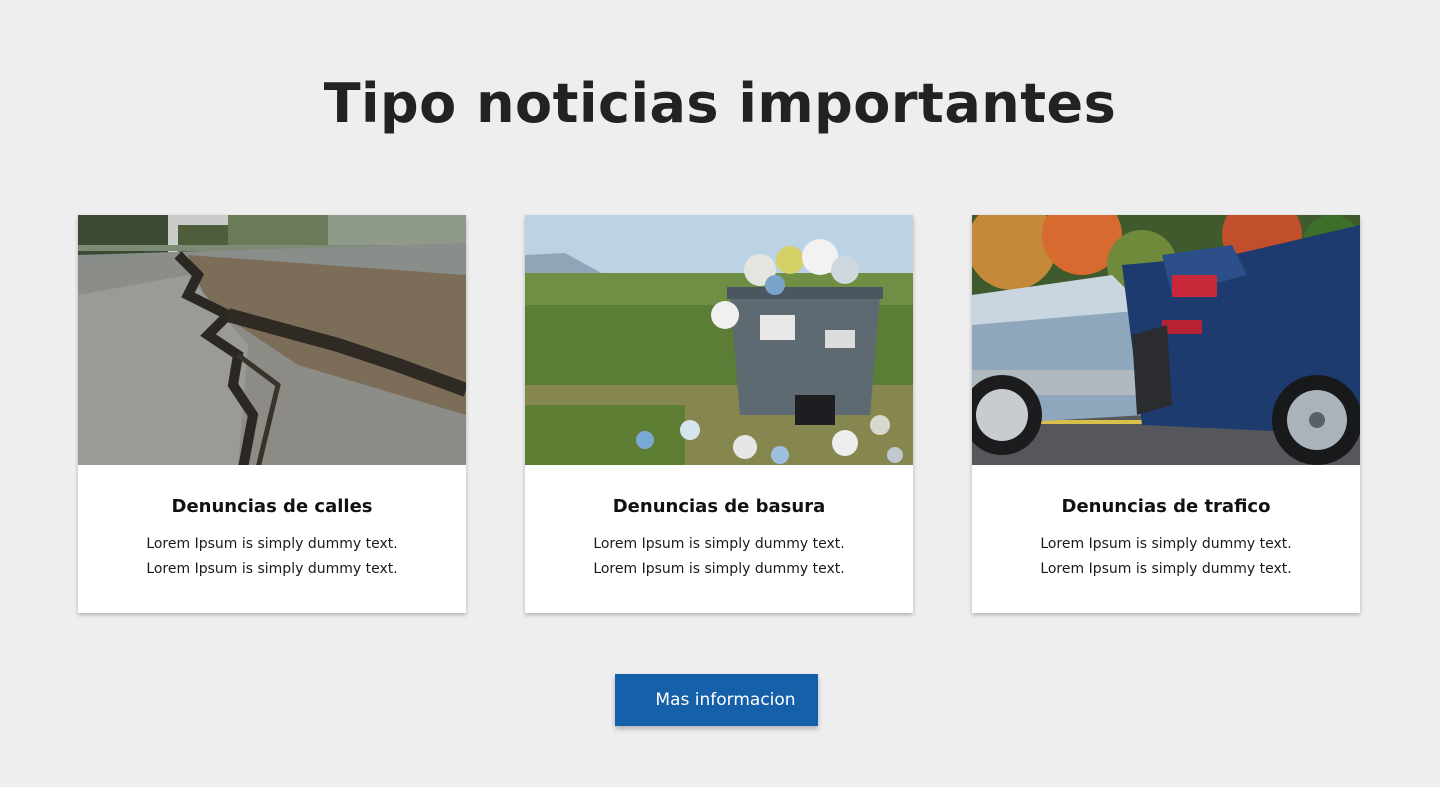 This screenshot has width=1440, height=787. I want to click on card-title: Denuncias de calles, so click(272, 506).